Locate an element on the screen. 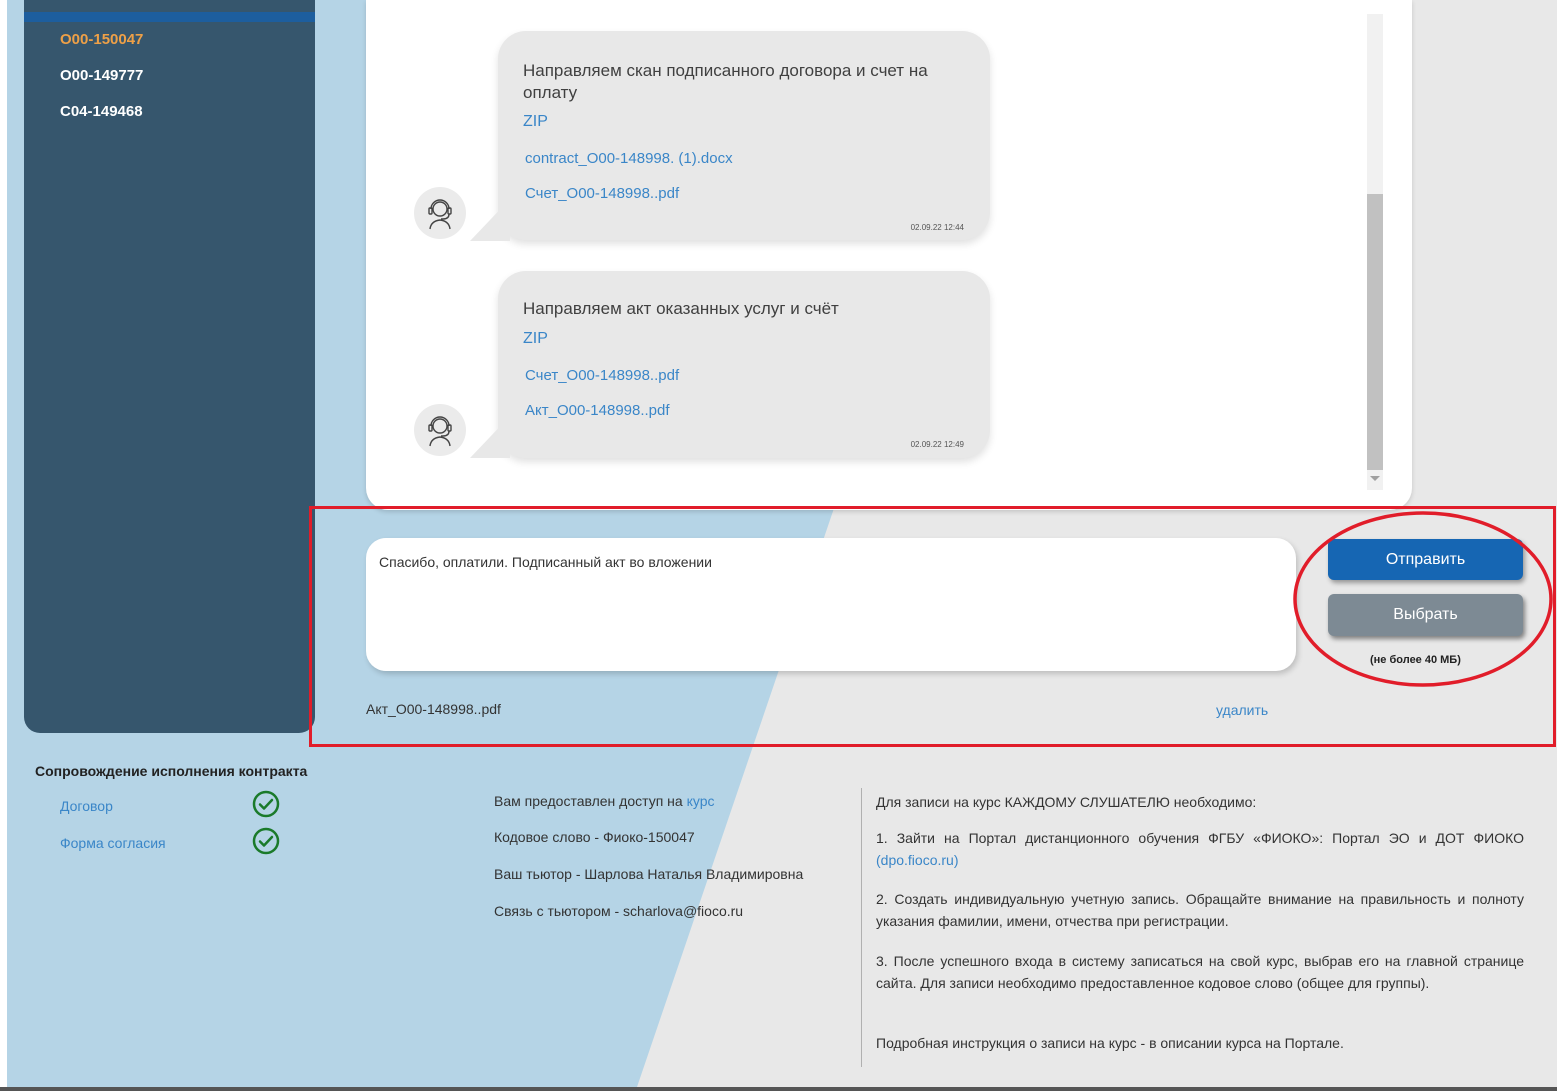 This screenshot has height=1091, width=1557. codeword-line: Кодовое слово - Фиоко-150047 is located at coordinates (594, 837).